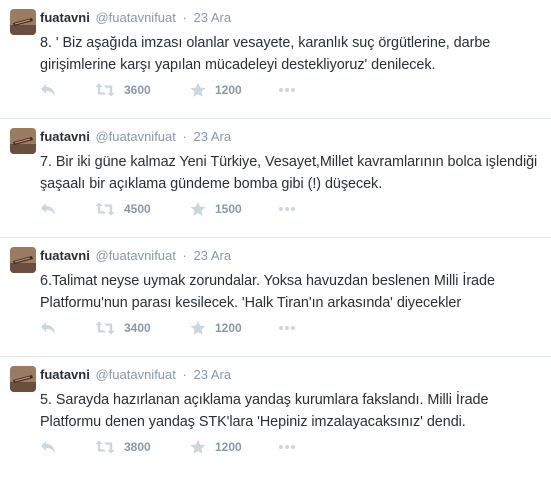  What do you see at coordinates (137, 328) in the screenshot?
I see `retweet-count: 3400` at bounding box center [137, 328].